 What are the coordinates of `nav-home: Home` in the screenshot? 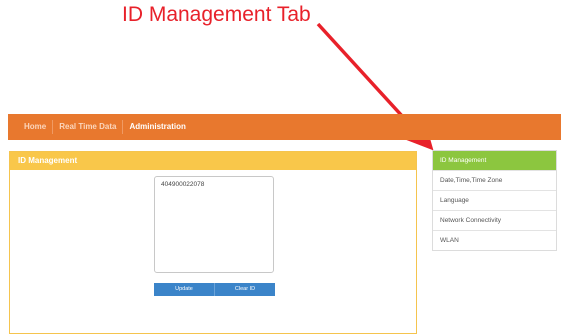 It's located at (35, 127).